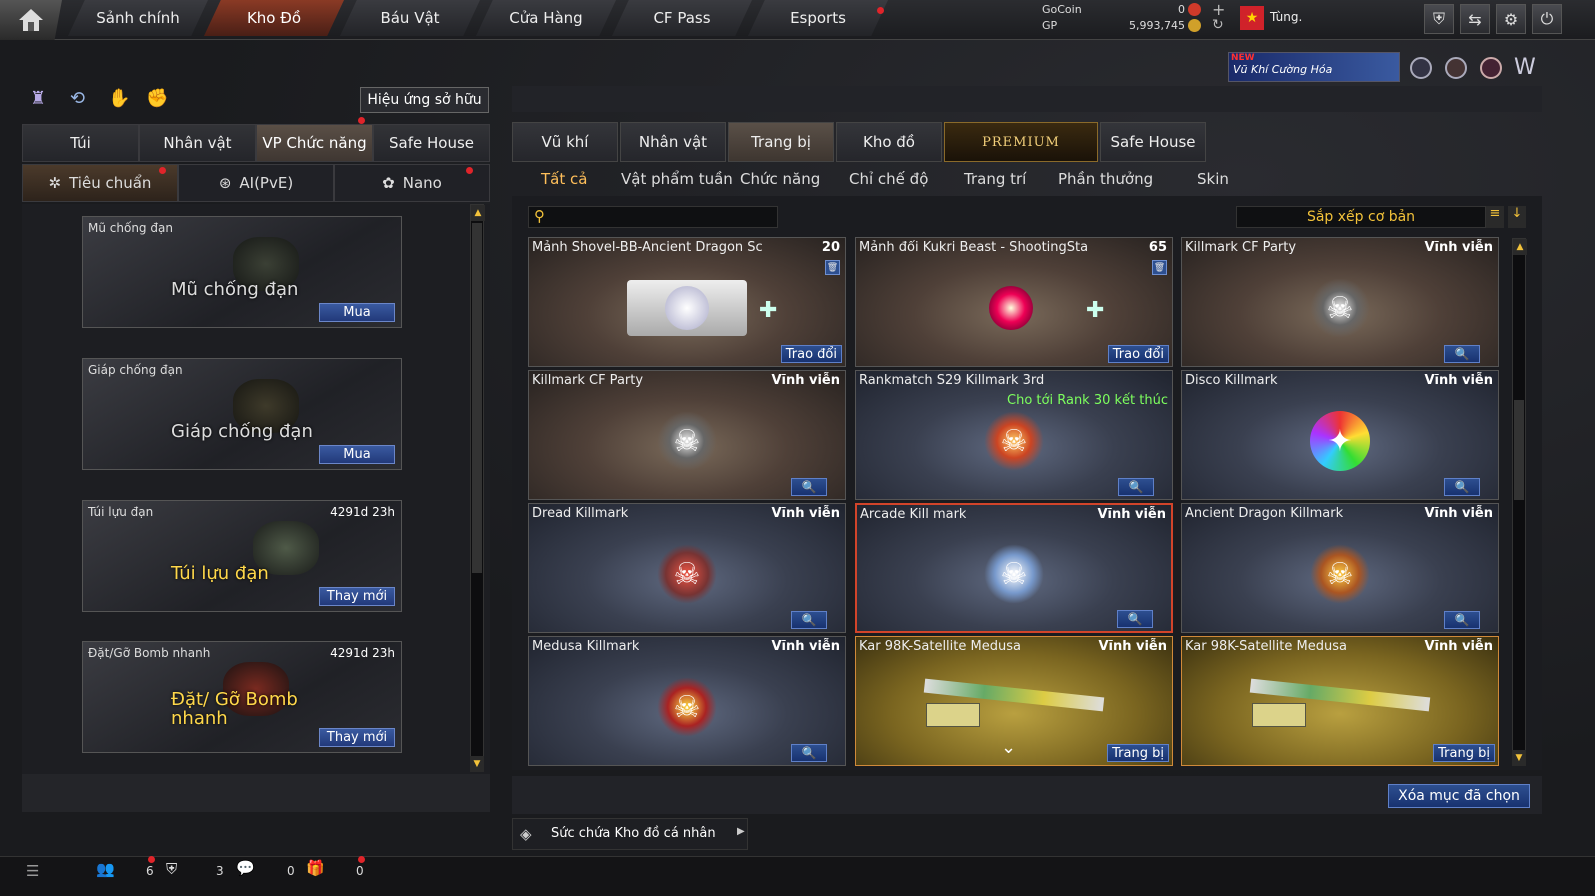 The width and height of the screenshot is (1595, 896). I want to click on chevron-down-icon: ⌄, so click(1008, 747).